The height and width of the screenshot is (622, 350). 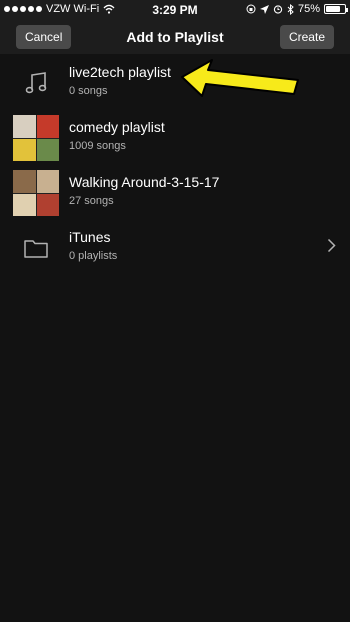 What do you see at coordinates (331, 245) in the screenshot?
I see `chevron-right-icon` at bounding box center [331, 245].